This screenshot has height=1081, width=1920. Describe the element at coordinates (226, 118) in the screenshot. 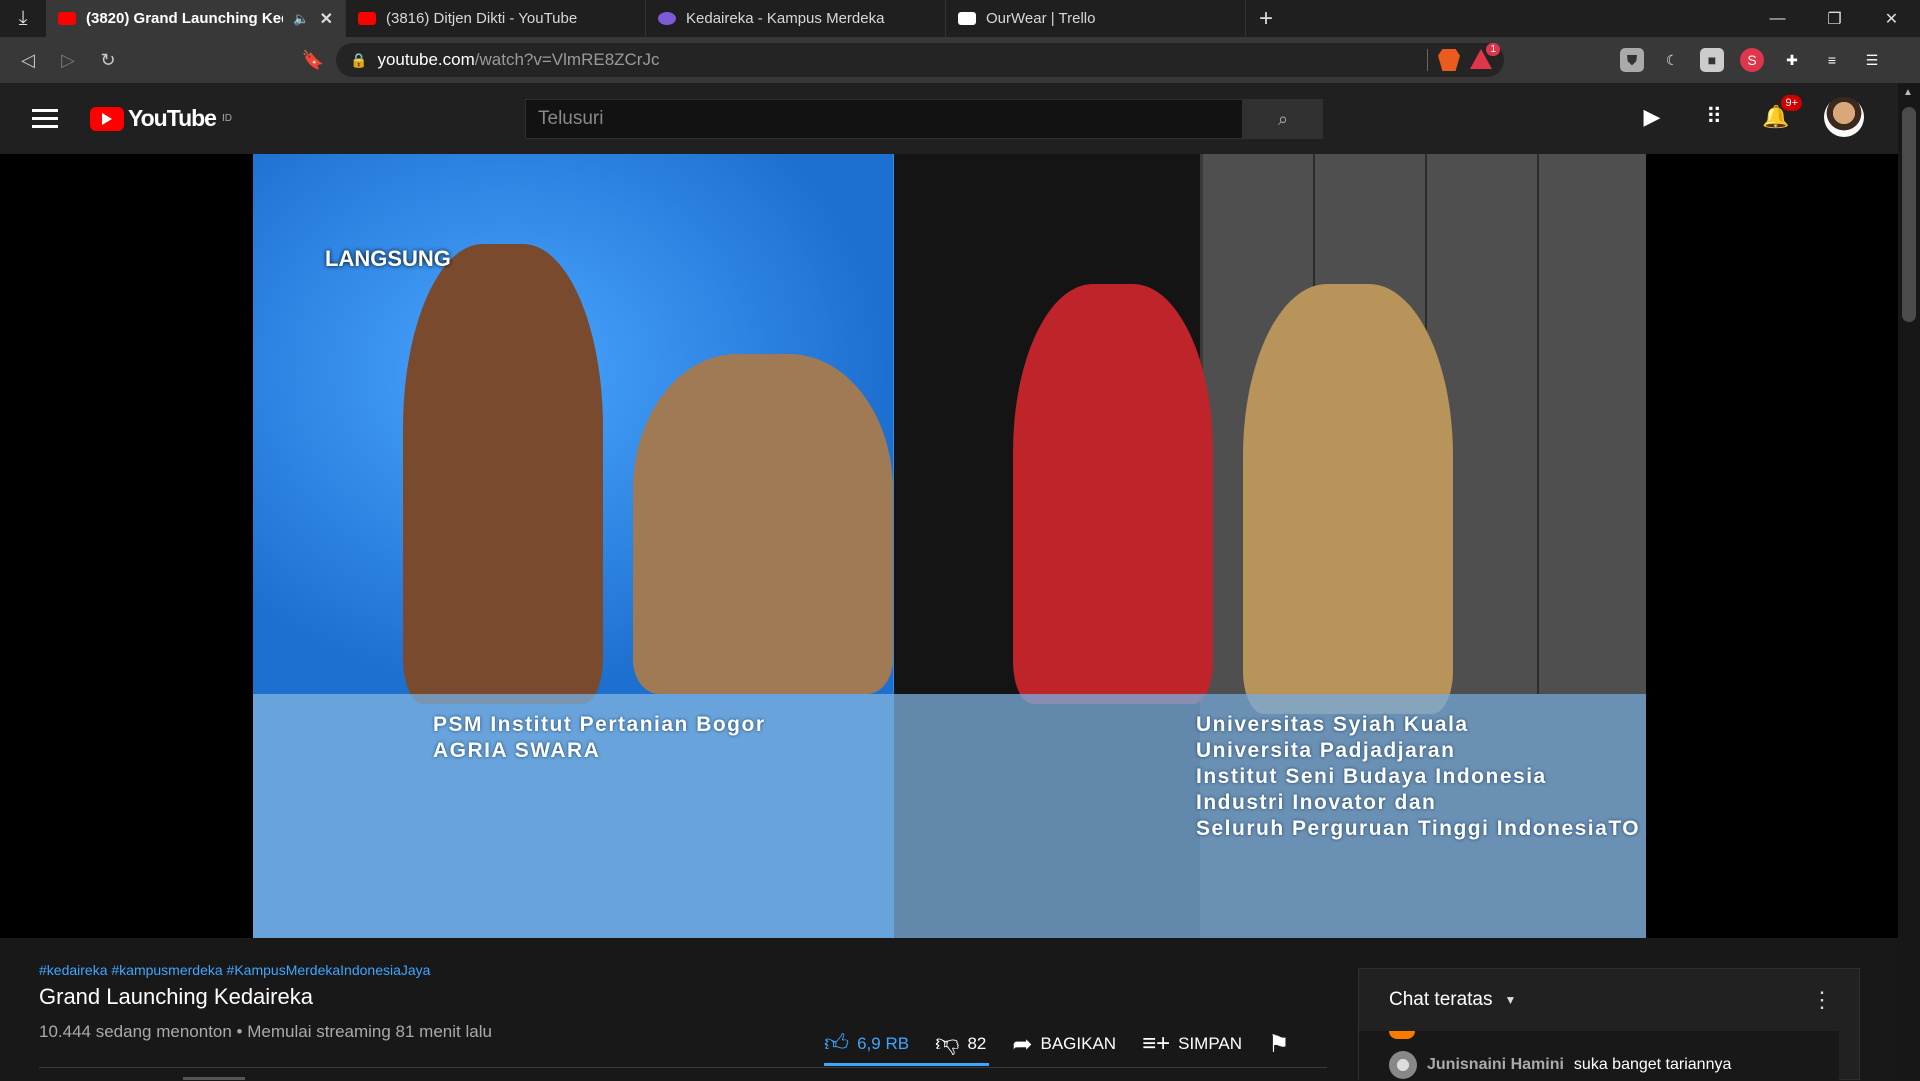

I see `region-code: ID` at that location.